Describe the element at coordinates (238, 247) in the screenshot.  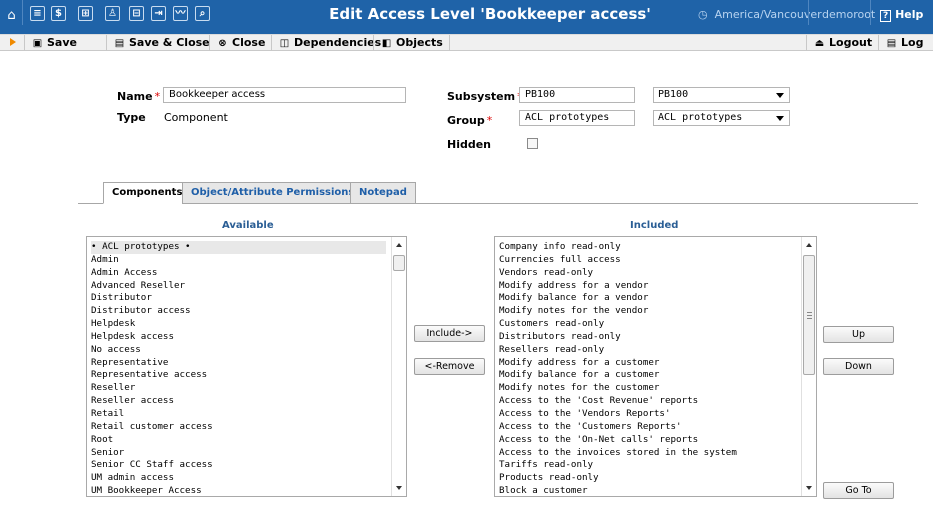
I see `list-item: • ACL prototypes •` at that location.